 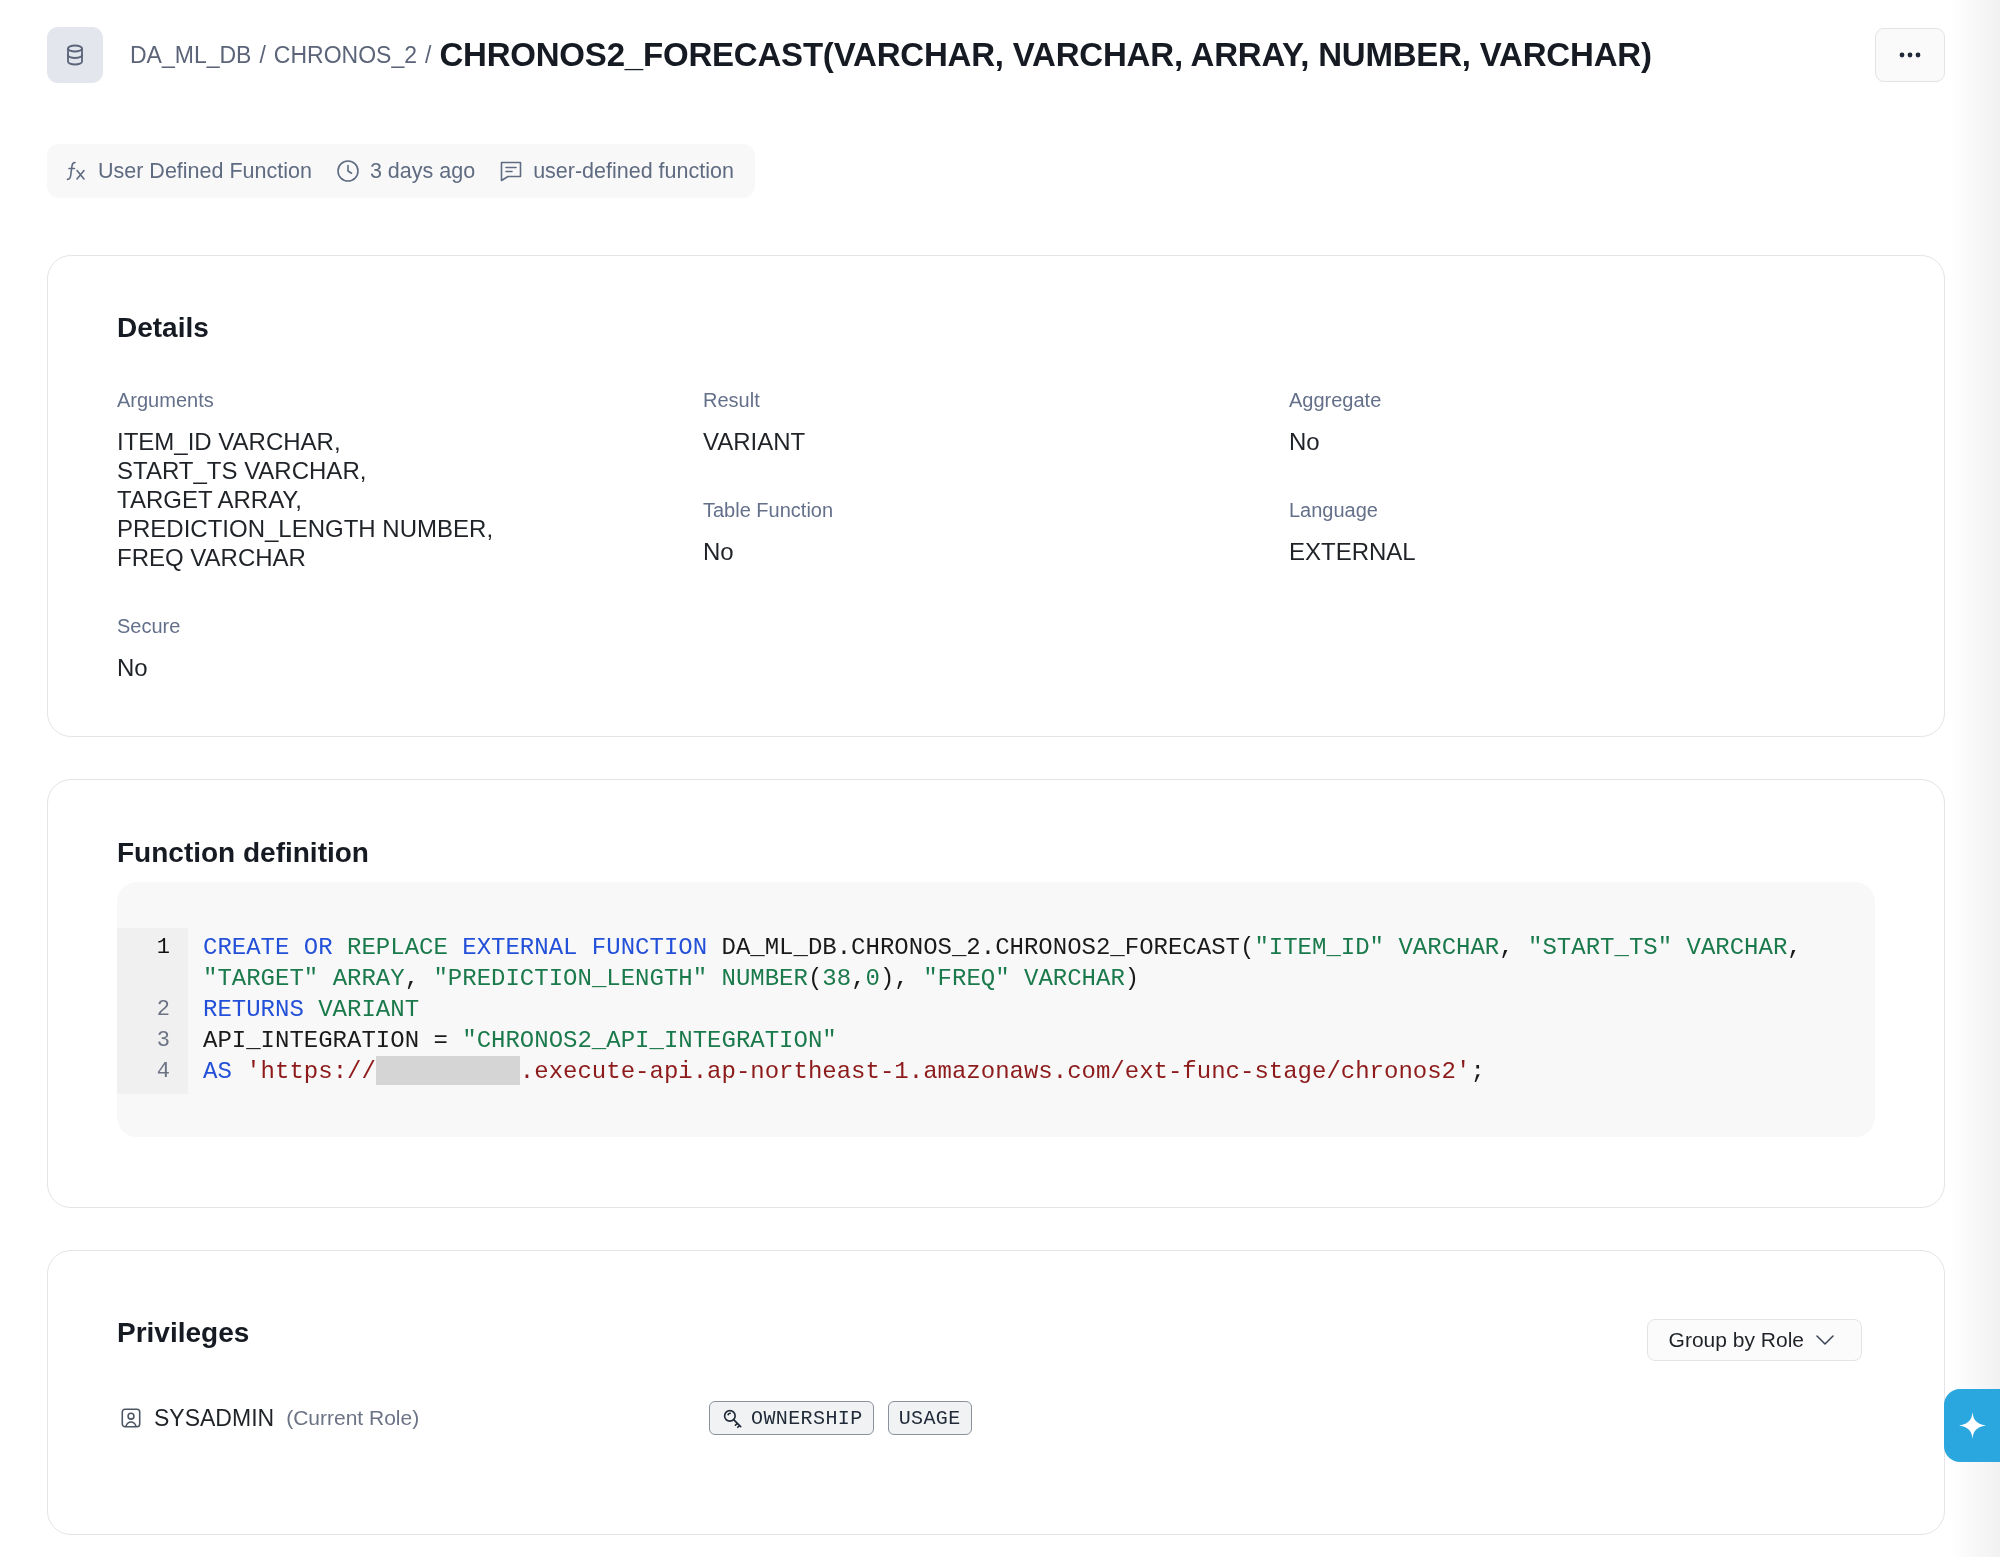 I want to click on comment-icon, so click(x=511, y=171).